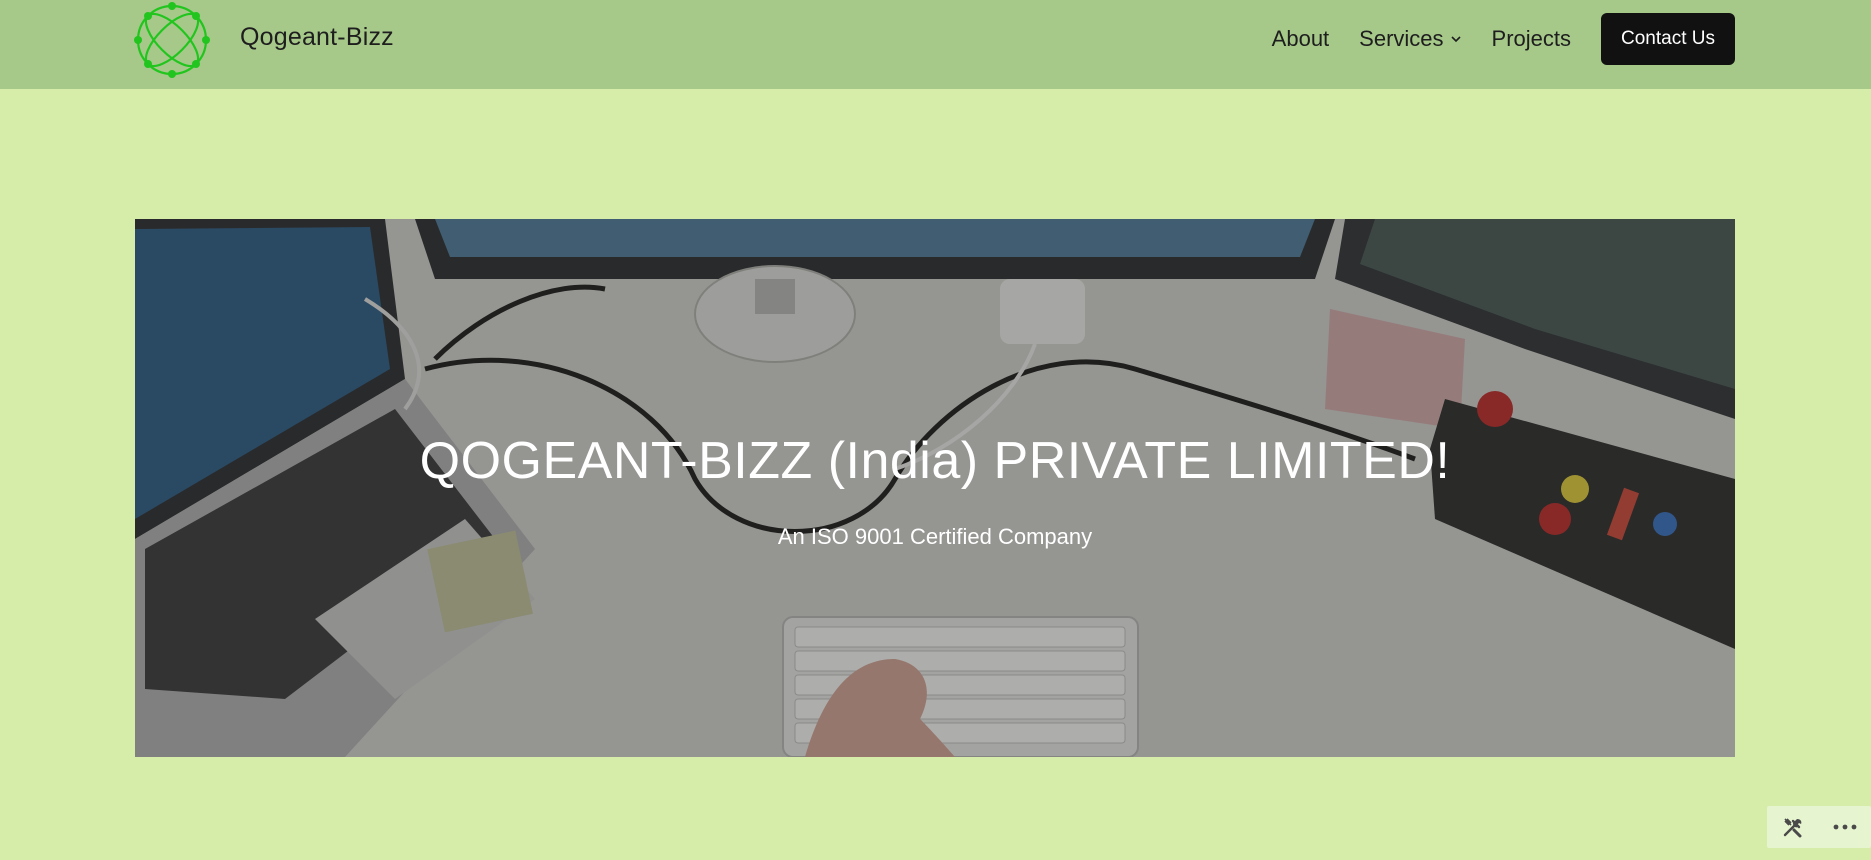 This screenshot has width=1871, height=860. Describe the element at coordinates (935, 536) in the screenshot. I see `hero-subtitle: An ISO 9001 Certified Company` at that location.